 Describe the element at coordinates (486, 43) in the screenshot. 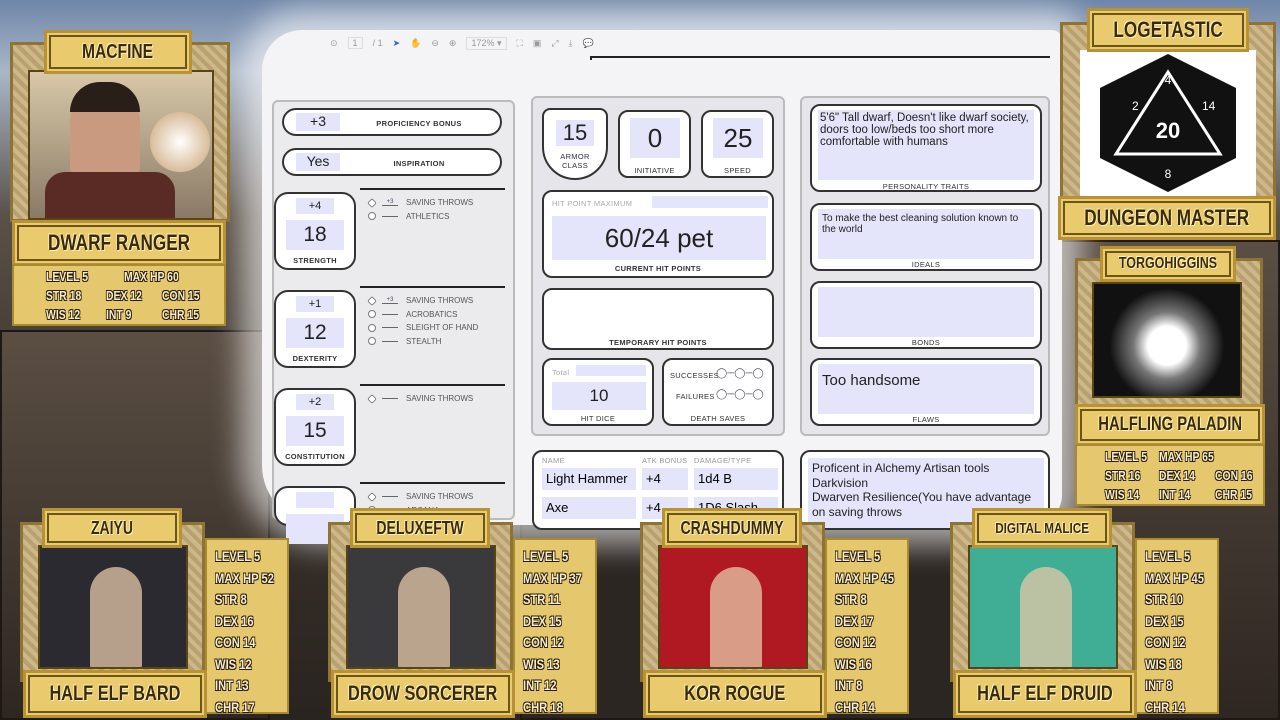

I see `zoom-select: 172% ▾` at that location.